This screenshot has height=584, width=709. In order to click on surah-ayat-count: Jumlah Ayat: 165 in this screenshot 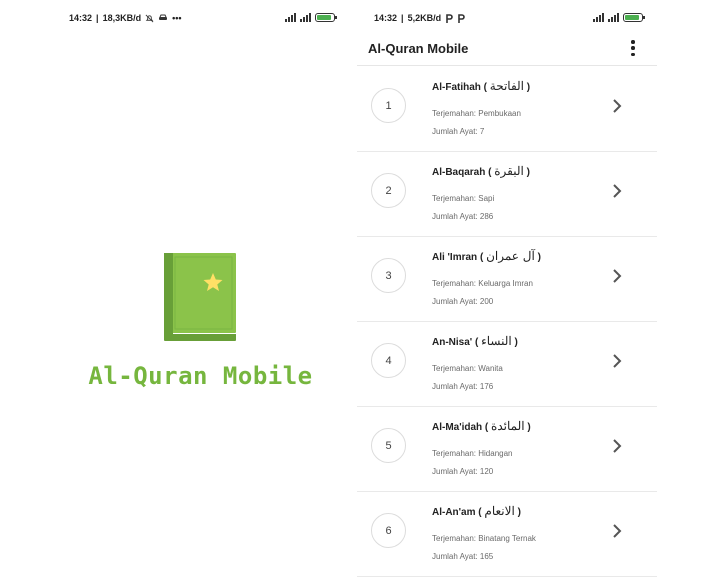, I will do `click(463, 556)`.